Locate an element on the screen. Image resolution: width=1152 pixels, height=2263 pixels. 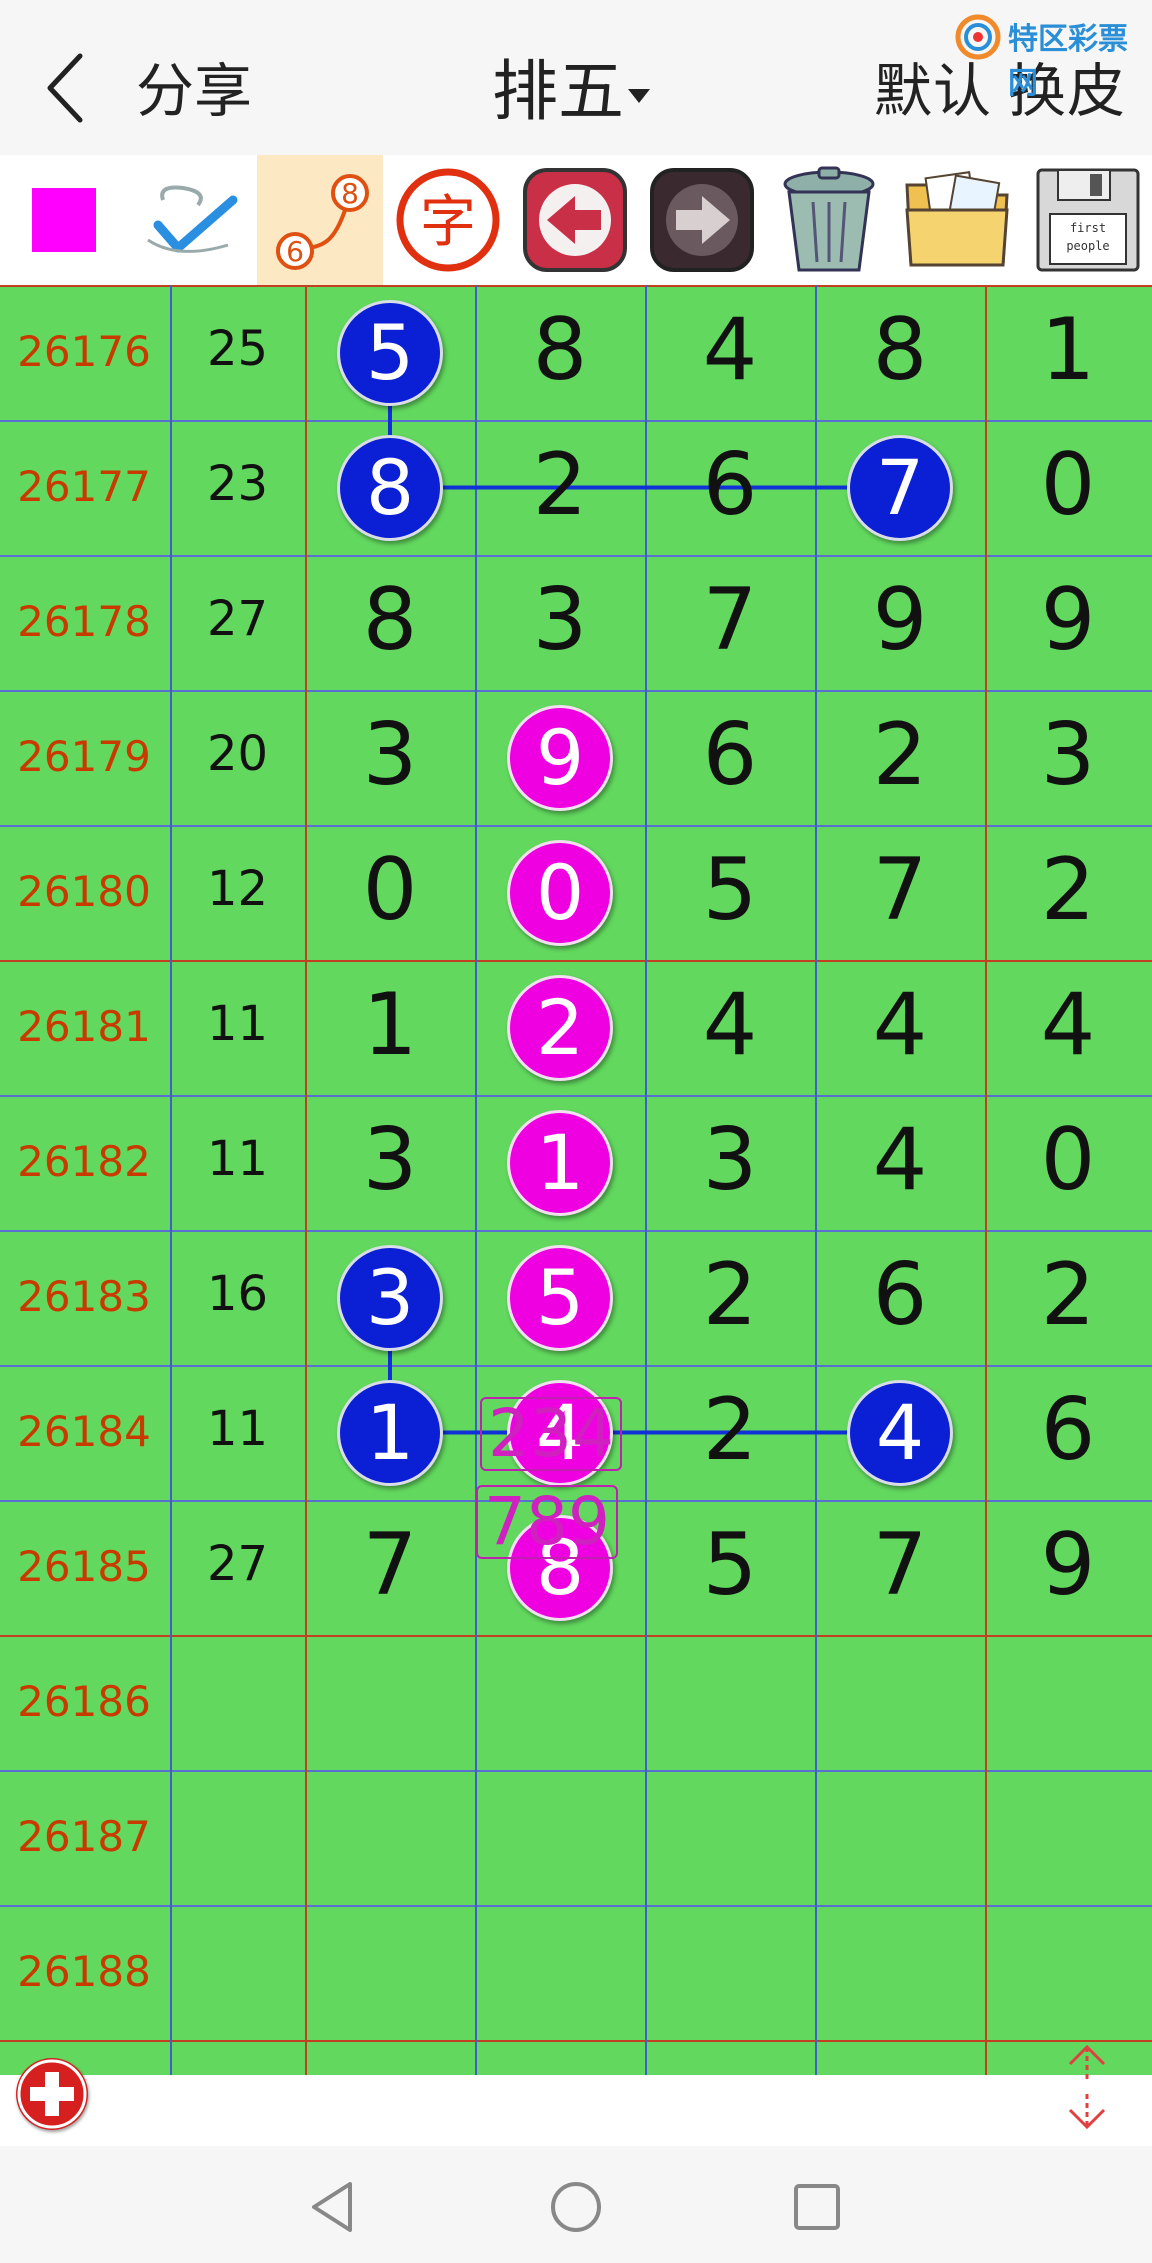
watermark-text: 特区彩票网 is located at coordinates (1068, 61).